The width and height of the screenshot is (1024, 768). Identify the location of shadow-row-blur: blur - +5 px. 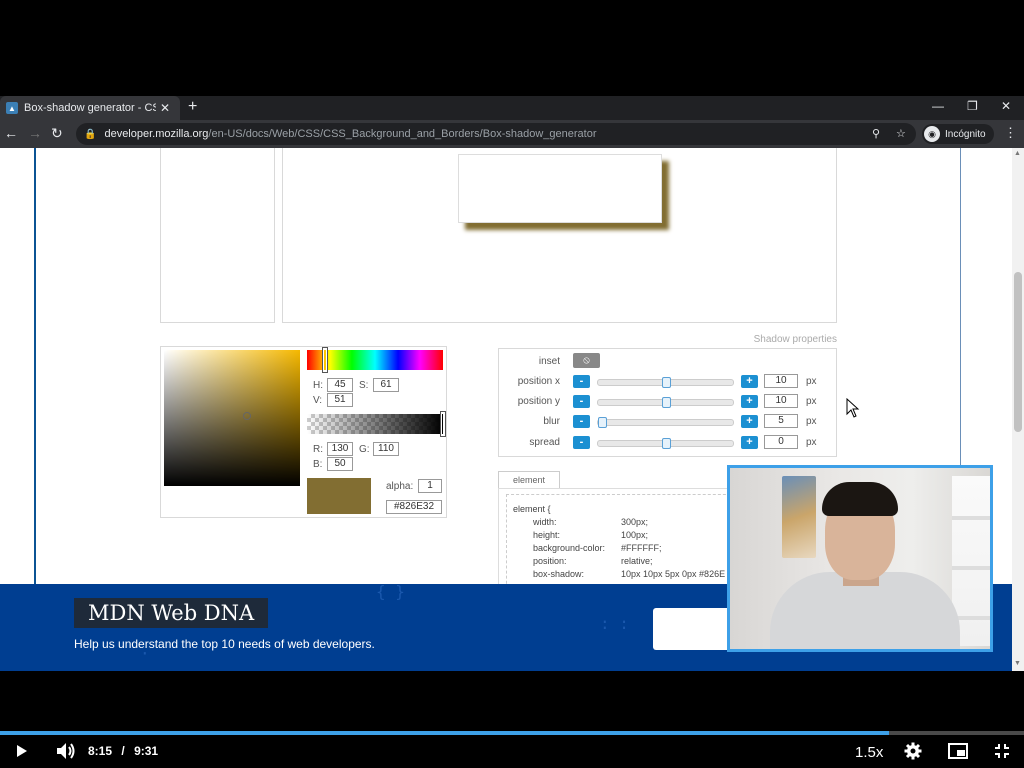
(667, 423).